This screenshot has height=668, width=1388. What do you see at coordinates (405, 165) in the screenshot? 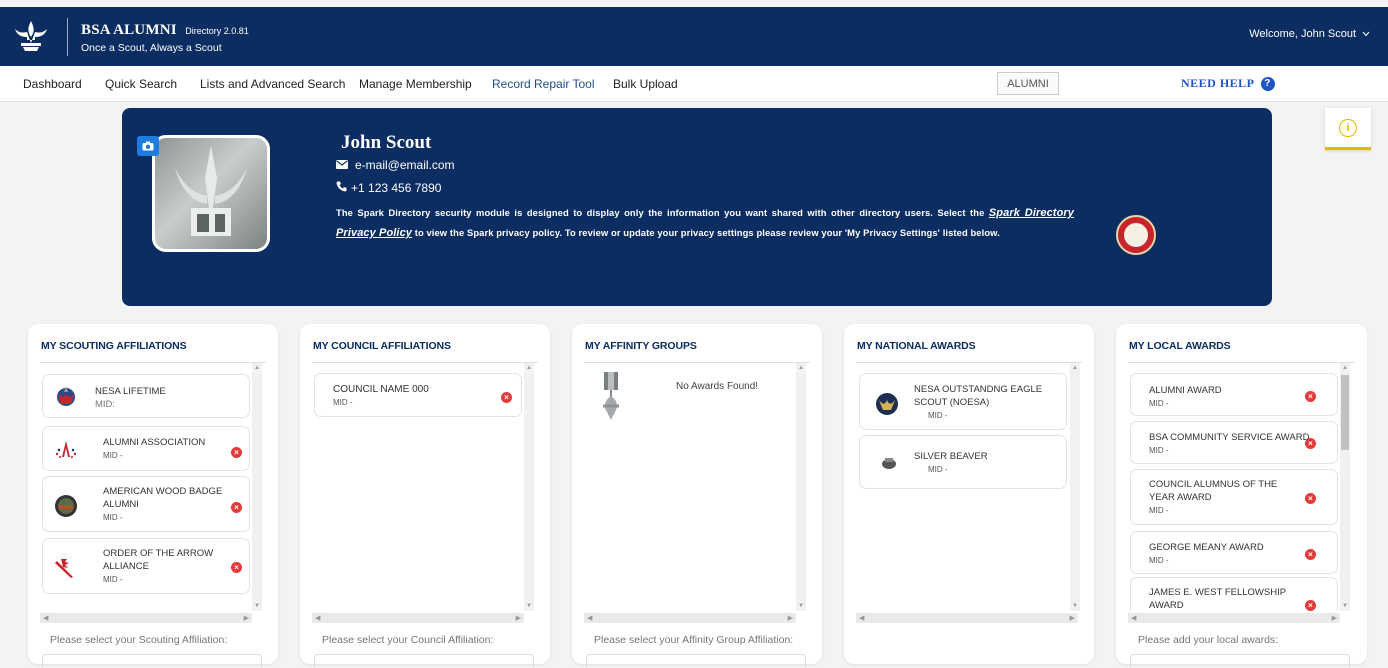
I see `profile-email: e-mail@email.com` at bounding box center [405, 165].